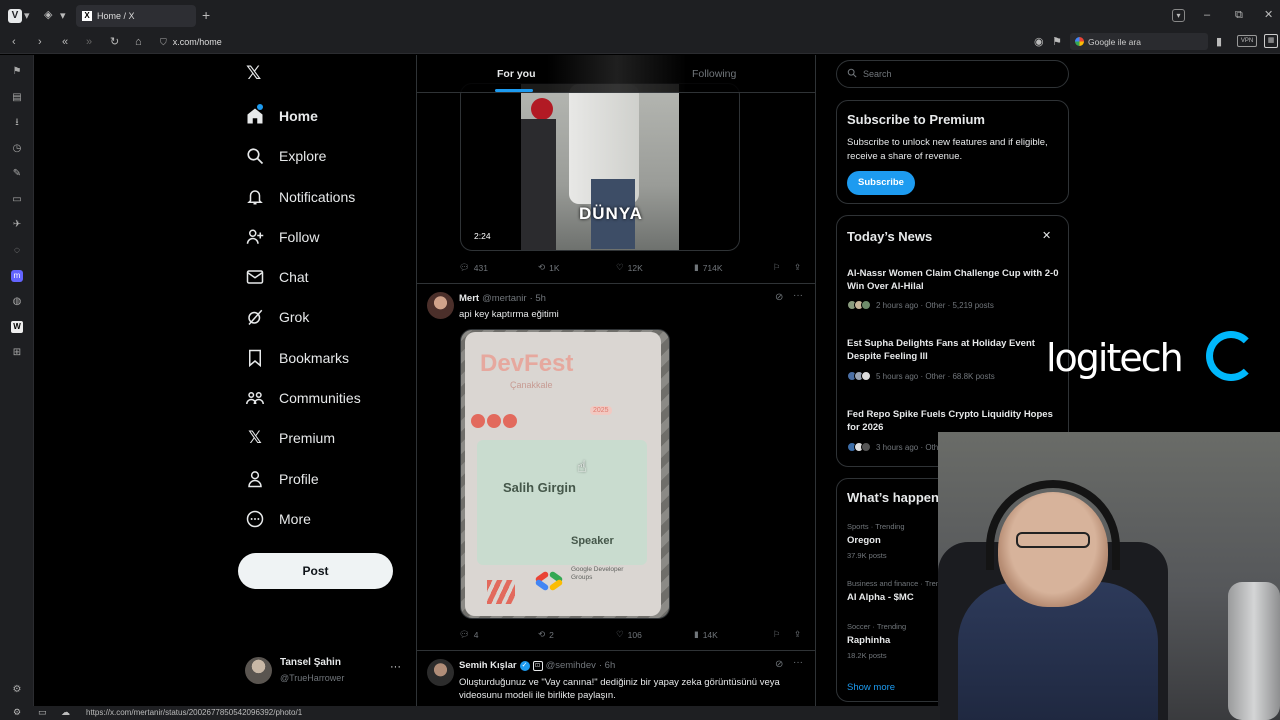 The image size is (1280, 720). Describe the element at coordinates (303, 398) in the screenshot. I see `nav-communities: Communities` at that location.